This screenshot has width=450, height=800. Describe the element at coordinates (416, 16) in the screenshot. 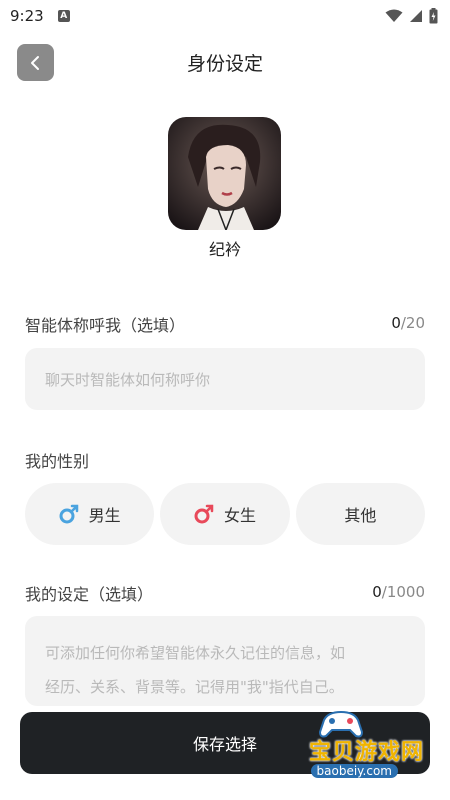

I see `signal-icon` at that location.